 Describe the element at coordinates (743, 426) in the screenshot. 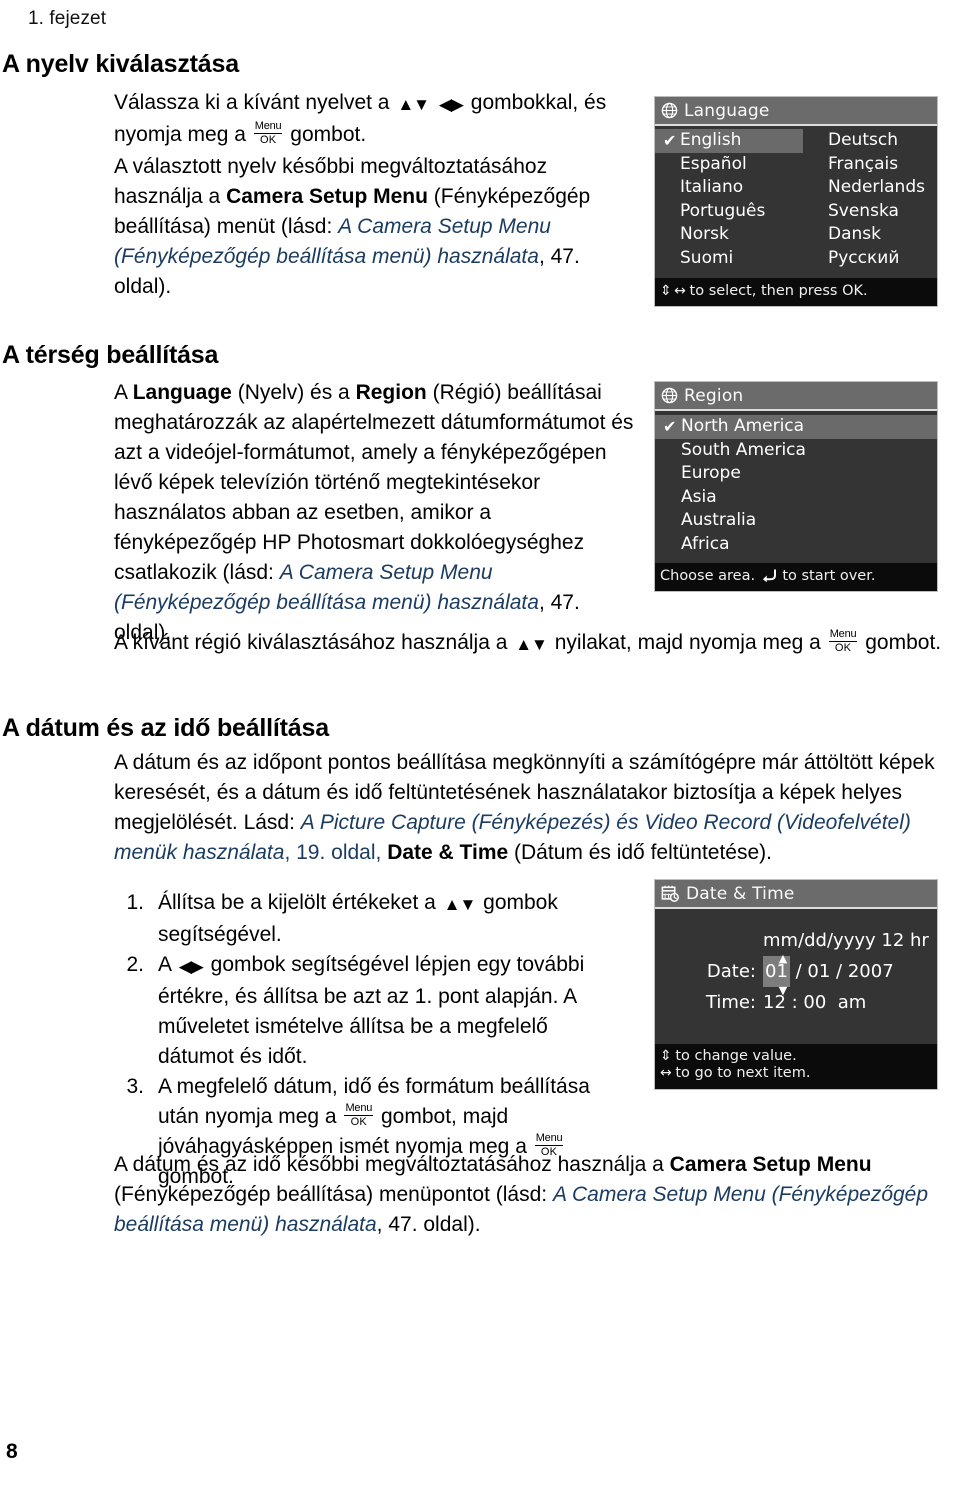

I see `region-option-label: North America` at that location.